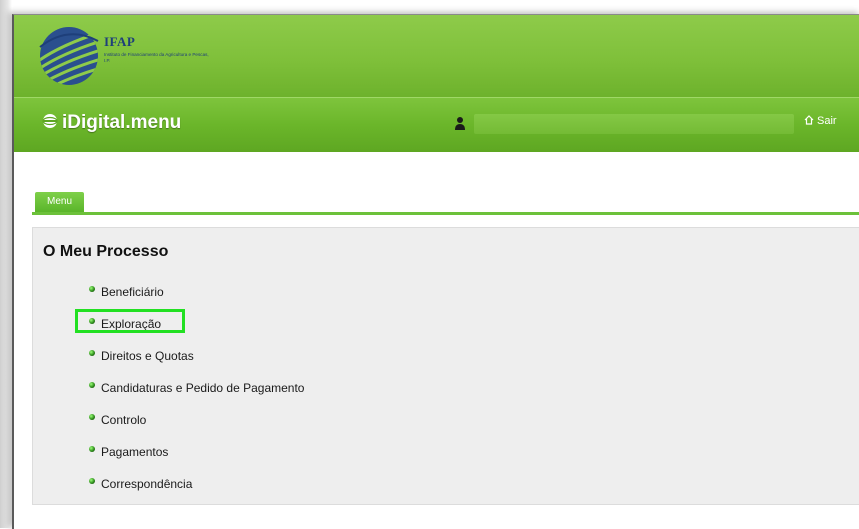 This screenshot has height=529, width=859. What do you see at coordinates (436, 124) in the screenshot?
I see `menu-bar: iDigital.menu Sair` at bounding box center [436, 124].